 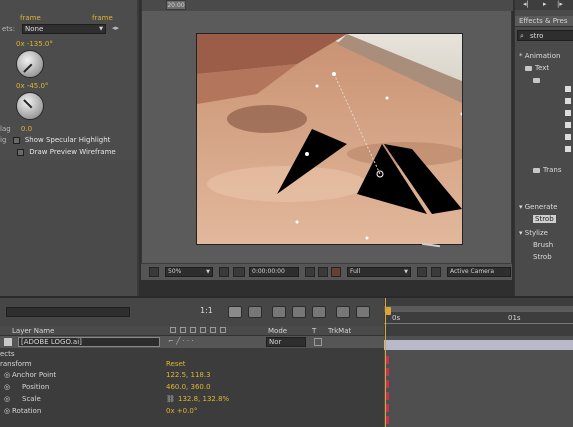 I want to click on tree-animation: * Animation, so click(x=539, y=56).